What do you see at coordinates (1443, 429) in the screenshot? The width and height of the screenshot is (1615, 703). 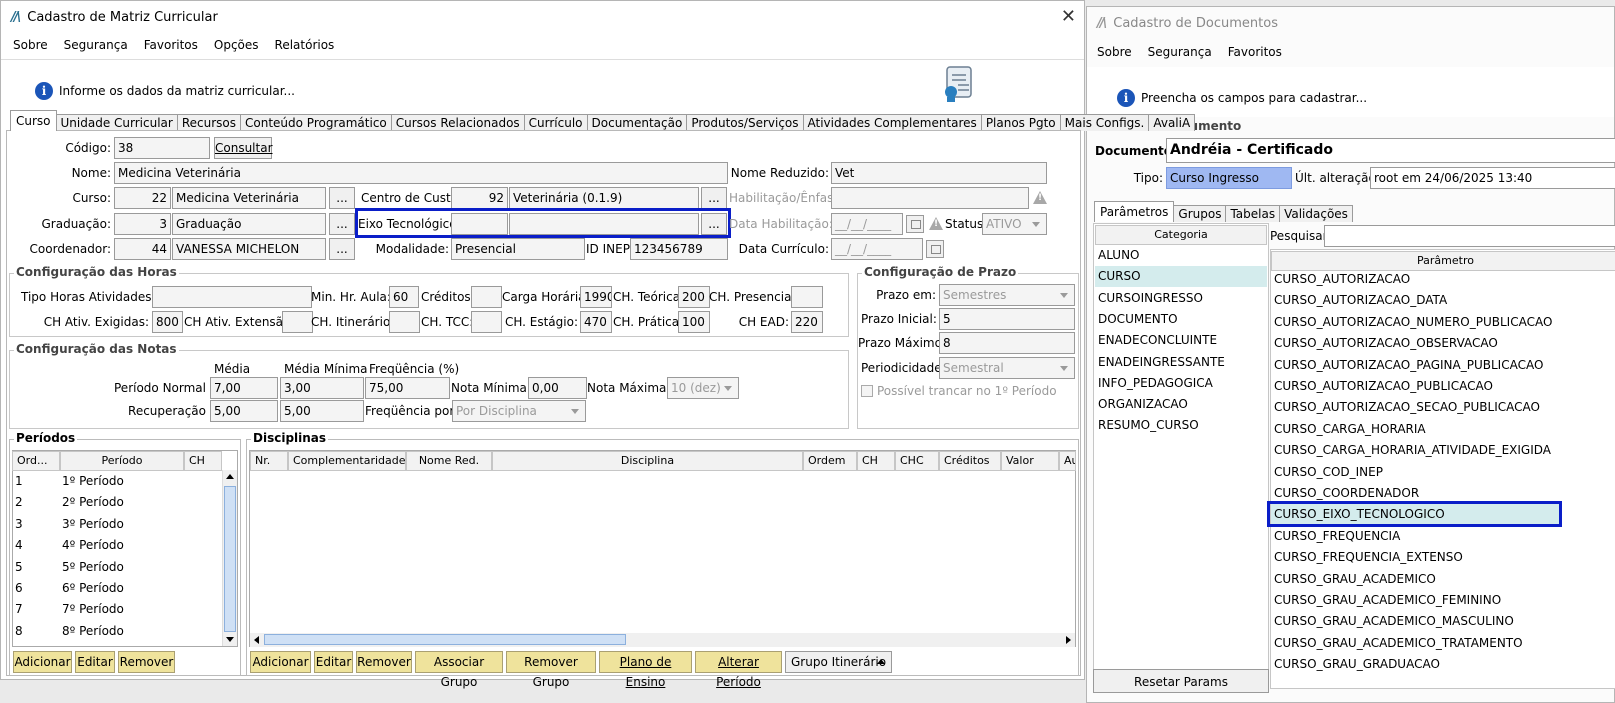 I see `parametro-item: CURSO_CARGA_HORARIA` at bounding box center [1443, 429].